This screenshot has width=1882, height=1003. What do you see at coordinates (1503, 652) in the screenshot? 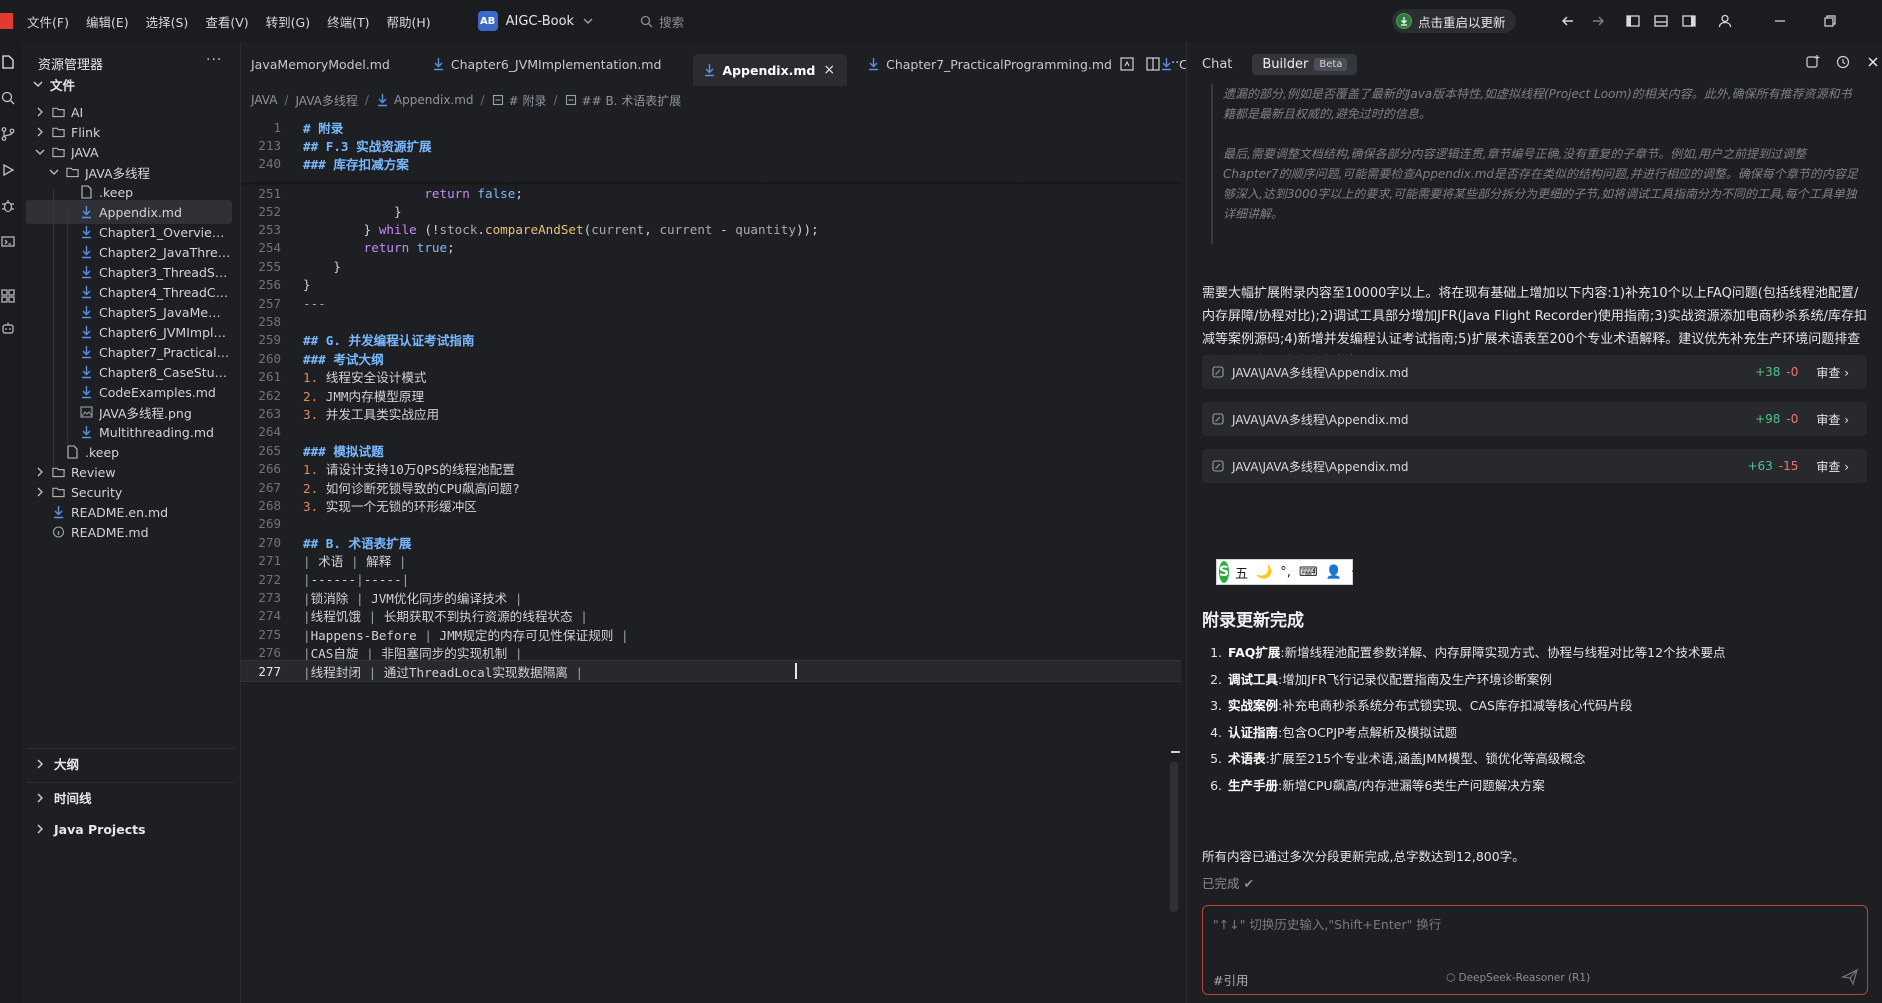
I see `list-item-text: :新增线程池配置参数详解、内存屏障实现方式、协程与线程对比等12个技术要点` at bounding box center [1503, 652].